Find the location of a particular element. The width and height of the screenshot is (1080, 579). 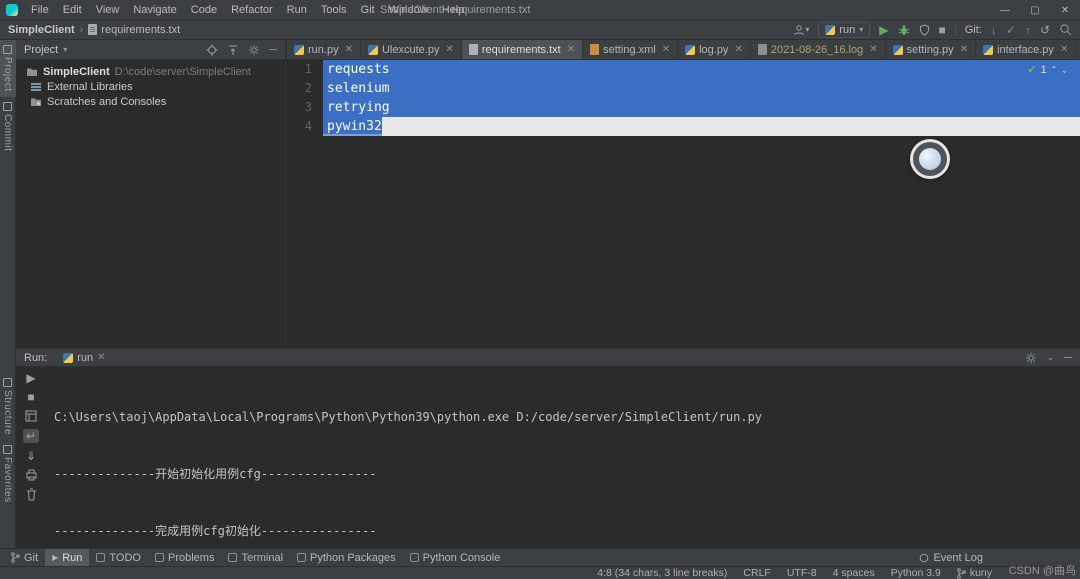

chevron-down-icon: ▾ is located at coordinates (861, 29).